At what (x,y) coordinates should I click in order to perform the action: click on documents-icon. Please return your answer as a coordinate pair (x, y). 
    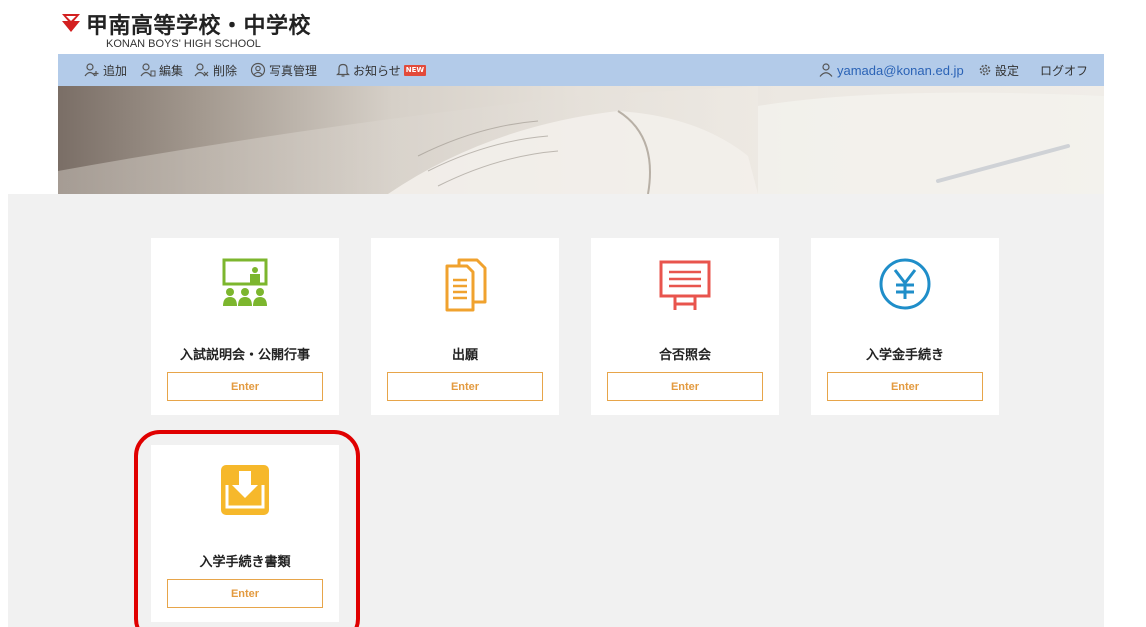
    Looking at the image, I should click on (466, 285).